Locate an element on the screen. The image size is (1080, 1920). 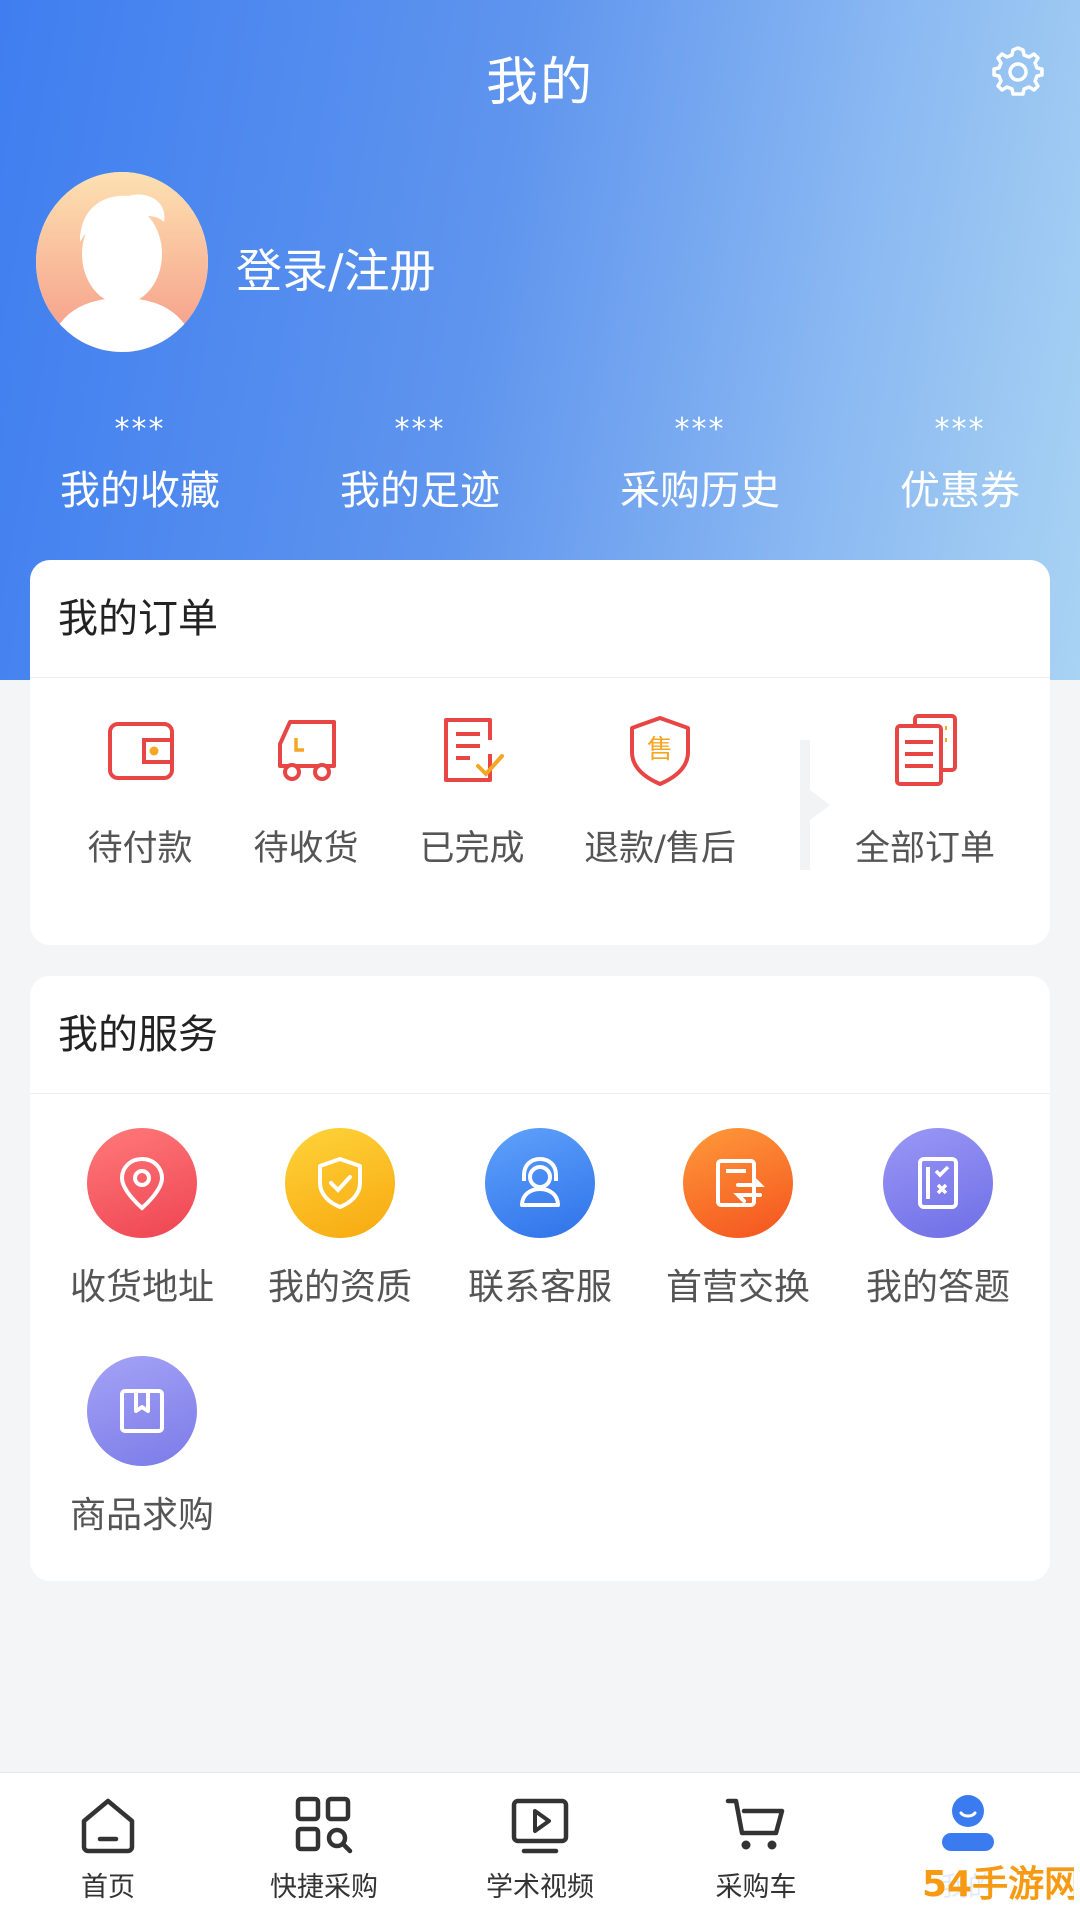
checklist-icon is located at coordinates (474, 750).